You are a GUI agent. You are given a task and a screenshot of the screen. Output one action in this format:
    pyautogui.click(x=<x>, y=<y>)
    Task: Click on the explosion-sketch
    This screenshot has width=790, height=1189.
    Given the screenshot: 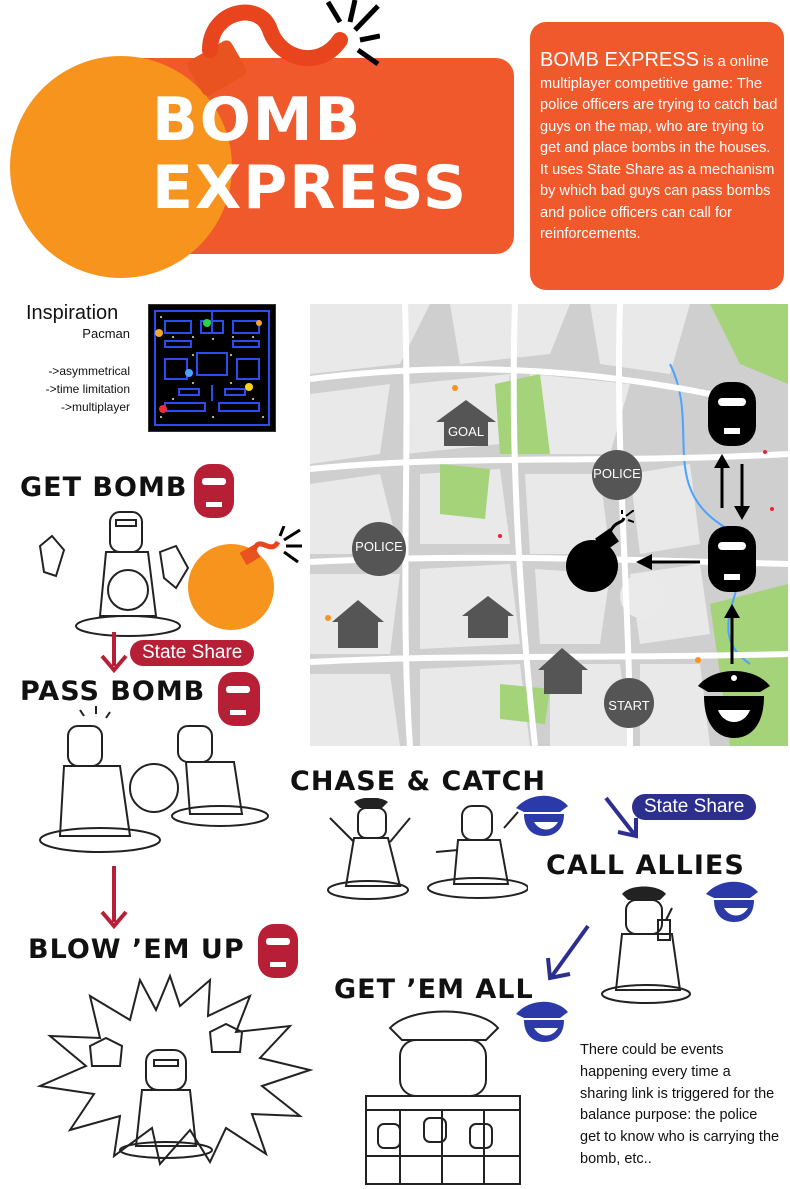 What is the action you would take?
    pyautogui.click(x=175, y=1069)
    